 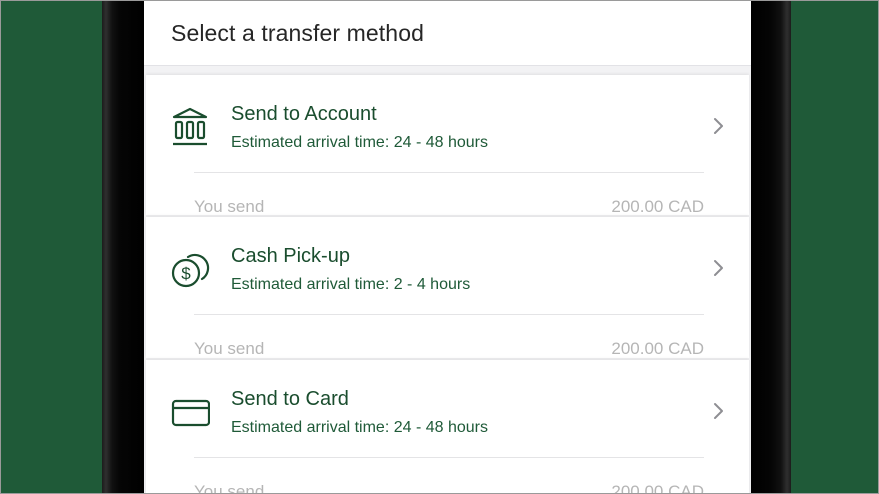 I want to click on cash-coins-icon: $, so click(x=190, y=270).